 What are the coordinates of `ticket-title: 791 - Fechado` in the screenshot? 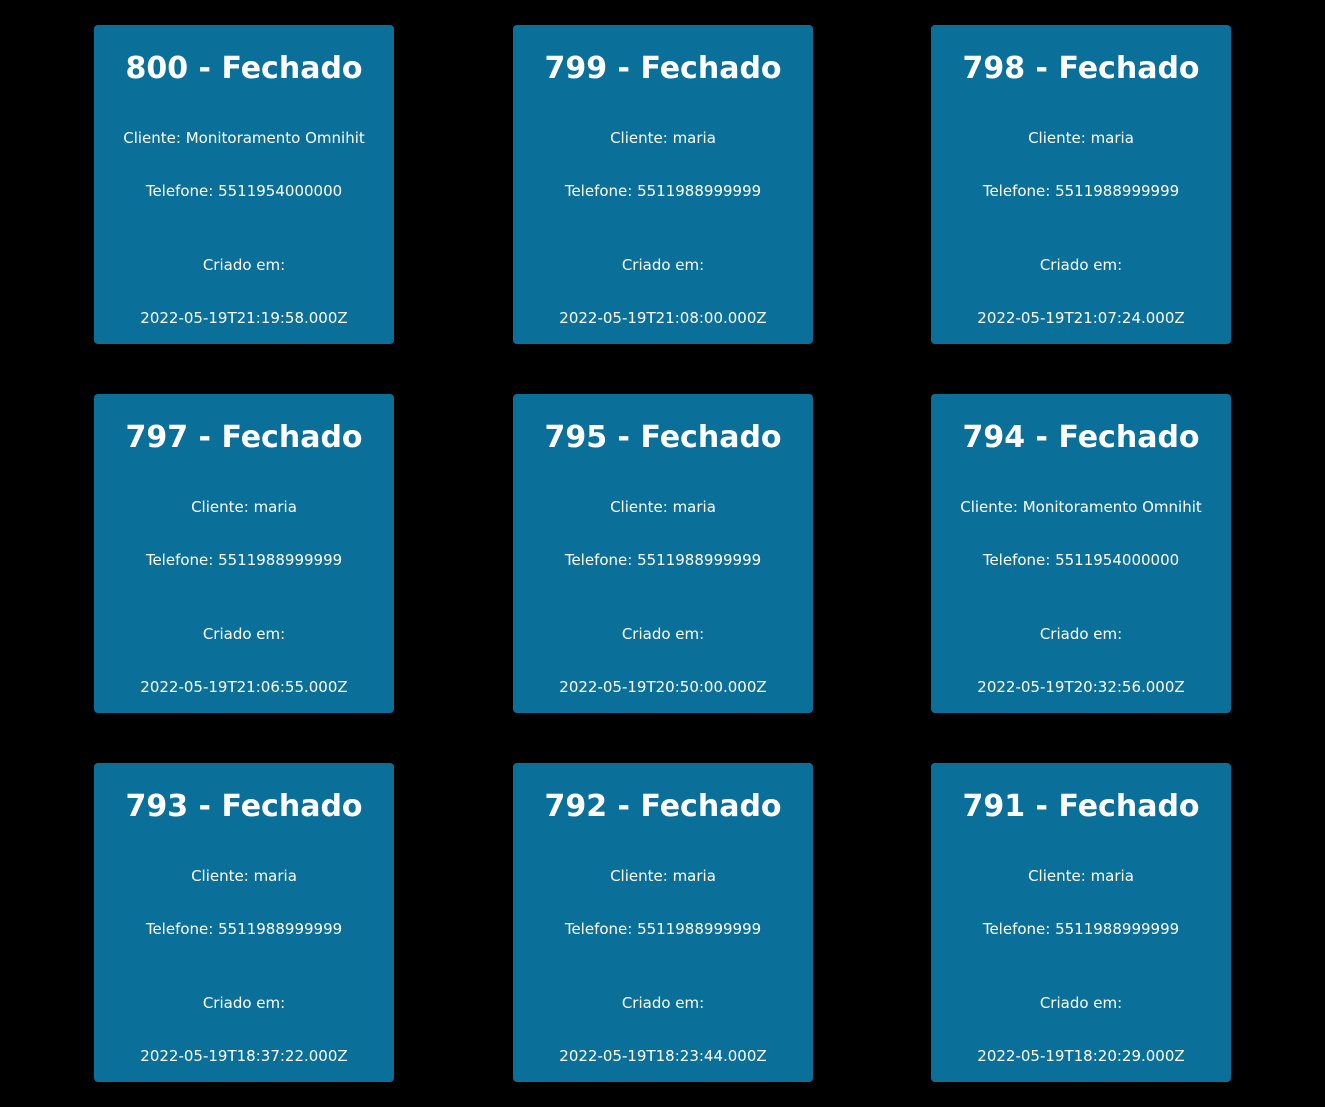 It's located at (1081, 807).